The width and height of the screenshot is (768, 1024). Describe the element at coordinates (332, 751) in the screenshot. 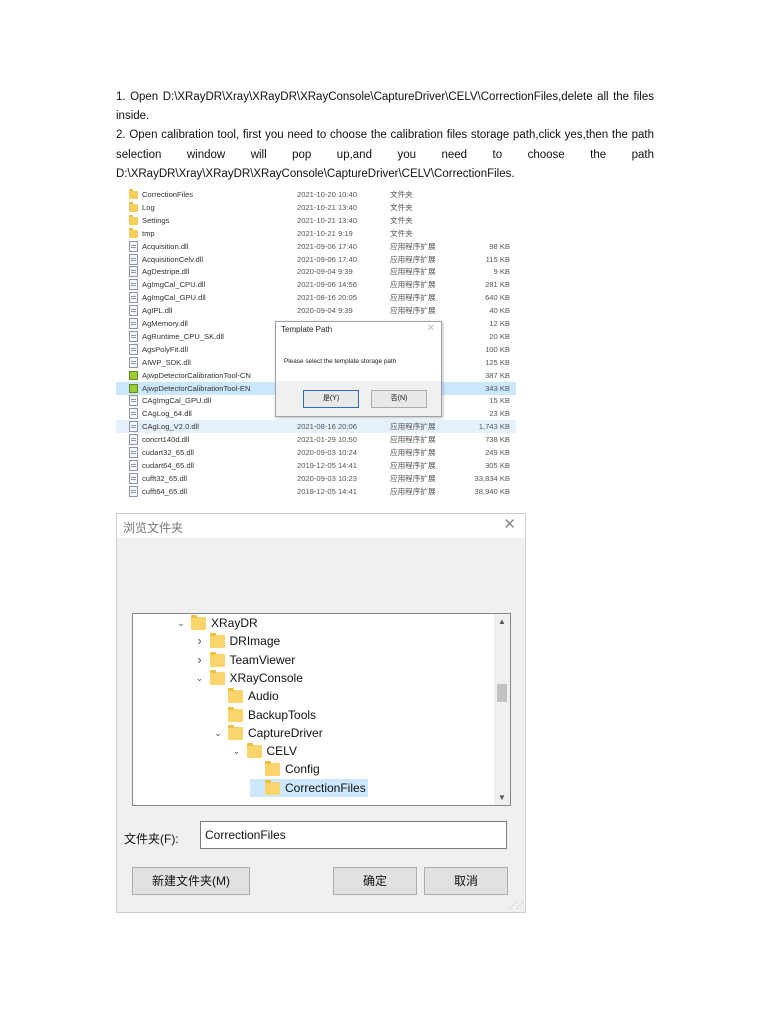

I see `tree-item: ⌄ CELV` at that location.